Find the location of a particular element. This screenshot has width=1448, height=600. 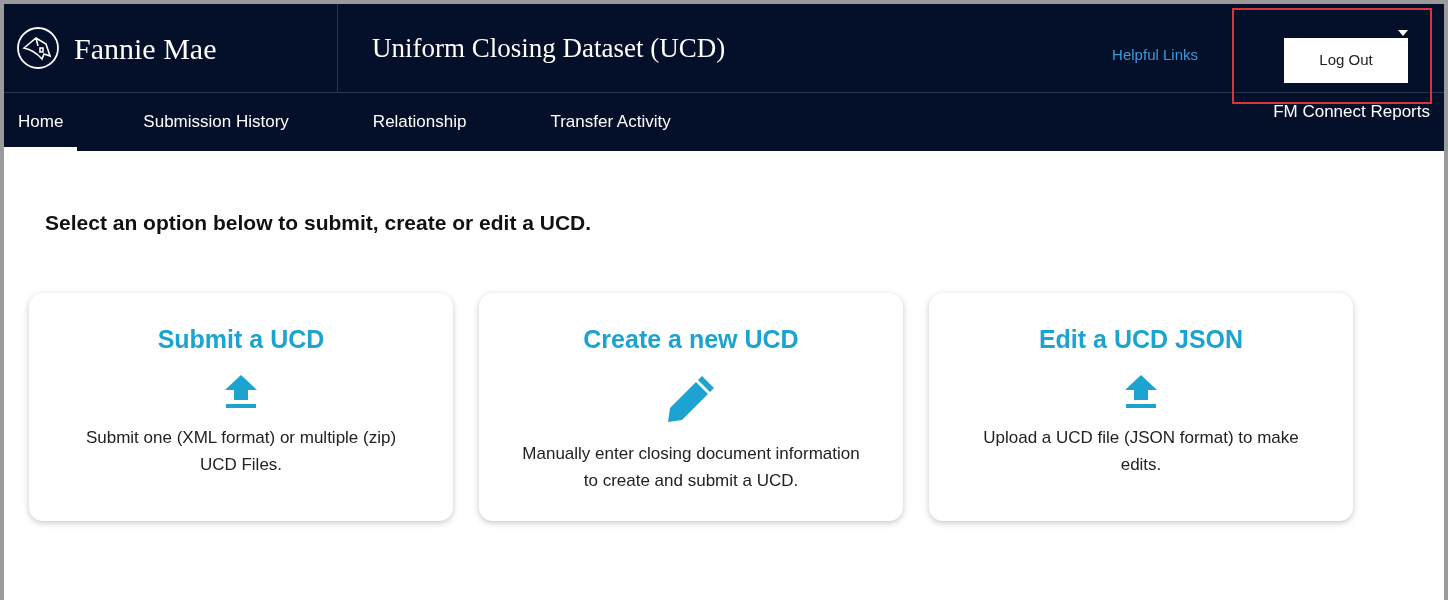

option-card: Create a new UCD Manually enter closing document information to create and submit a UCD. is located at coordinates (691, 406).